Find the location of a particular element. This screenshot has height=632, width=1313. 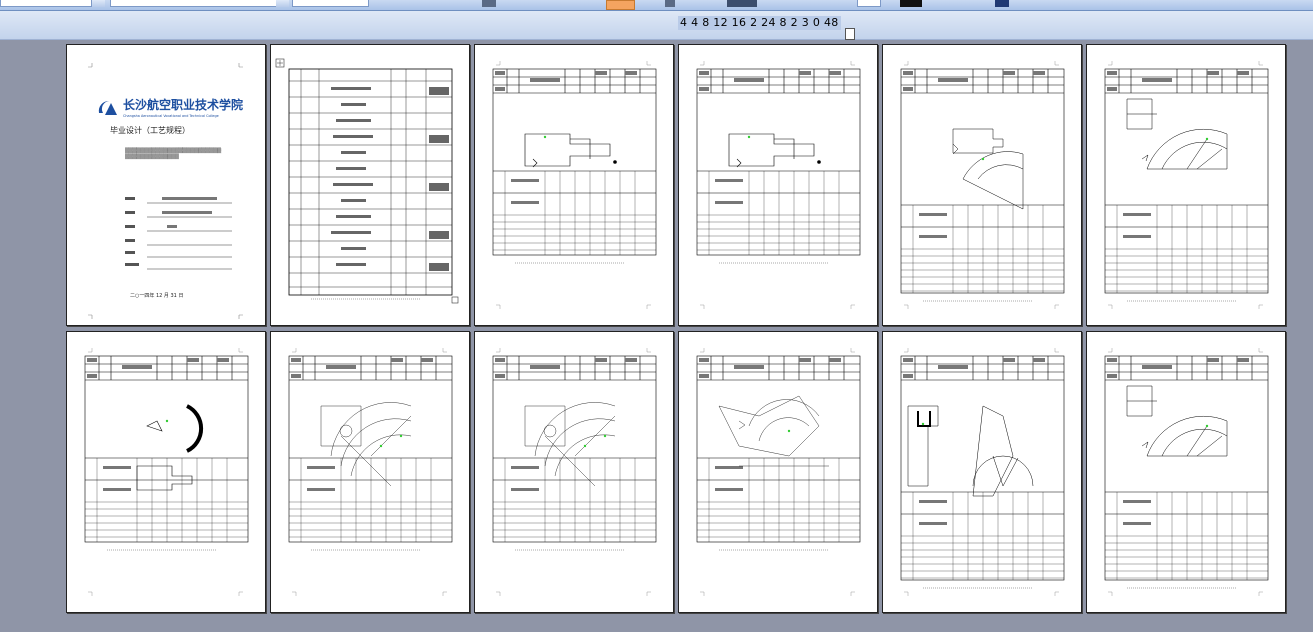

indent-marker is located at coordinates (850, 34).